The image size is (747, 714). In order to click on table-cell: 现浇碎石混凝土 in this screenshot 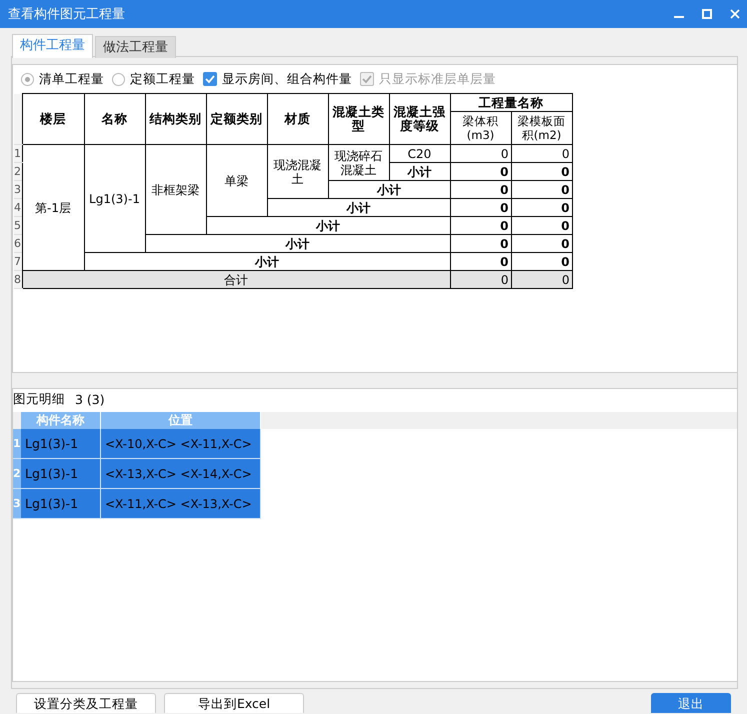, I will do `click(358, 162)`.